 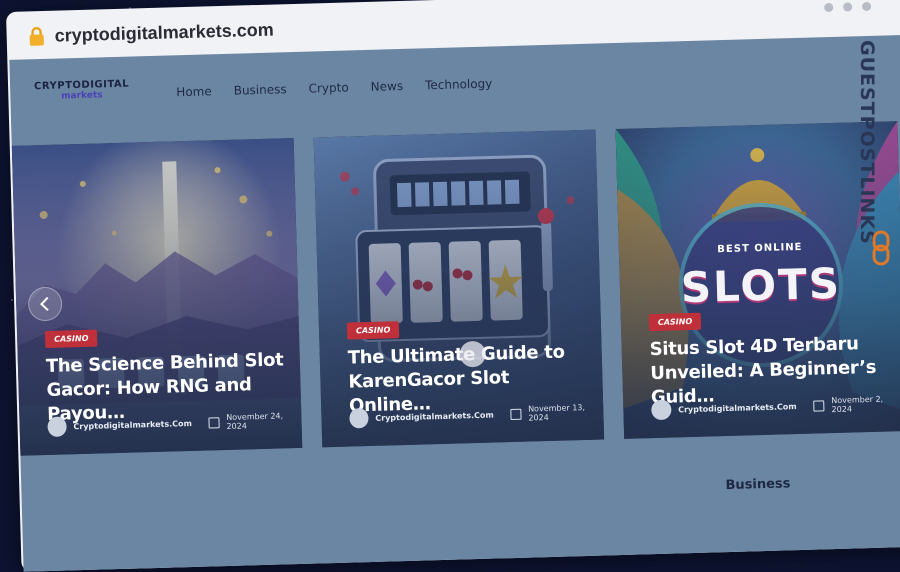 I want to click on site-logo: CRYPTODIGITAL markets, so click(x=82, y=91).